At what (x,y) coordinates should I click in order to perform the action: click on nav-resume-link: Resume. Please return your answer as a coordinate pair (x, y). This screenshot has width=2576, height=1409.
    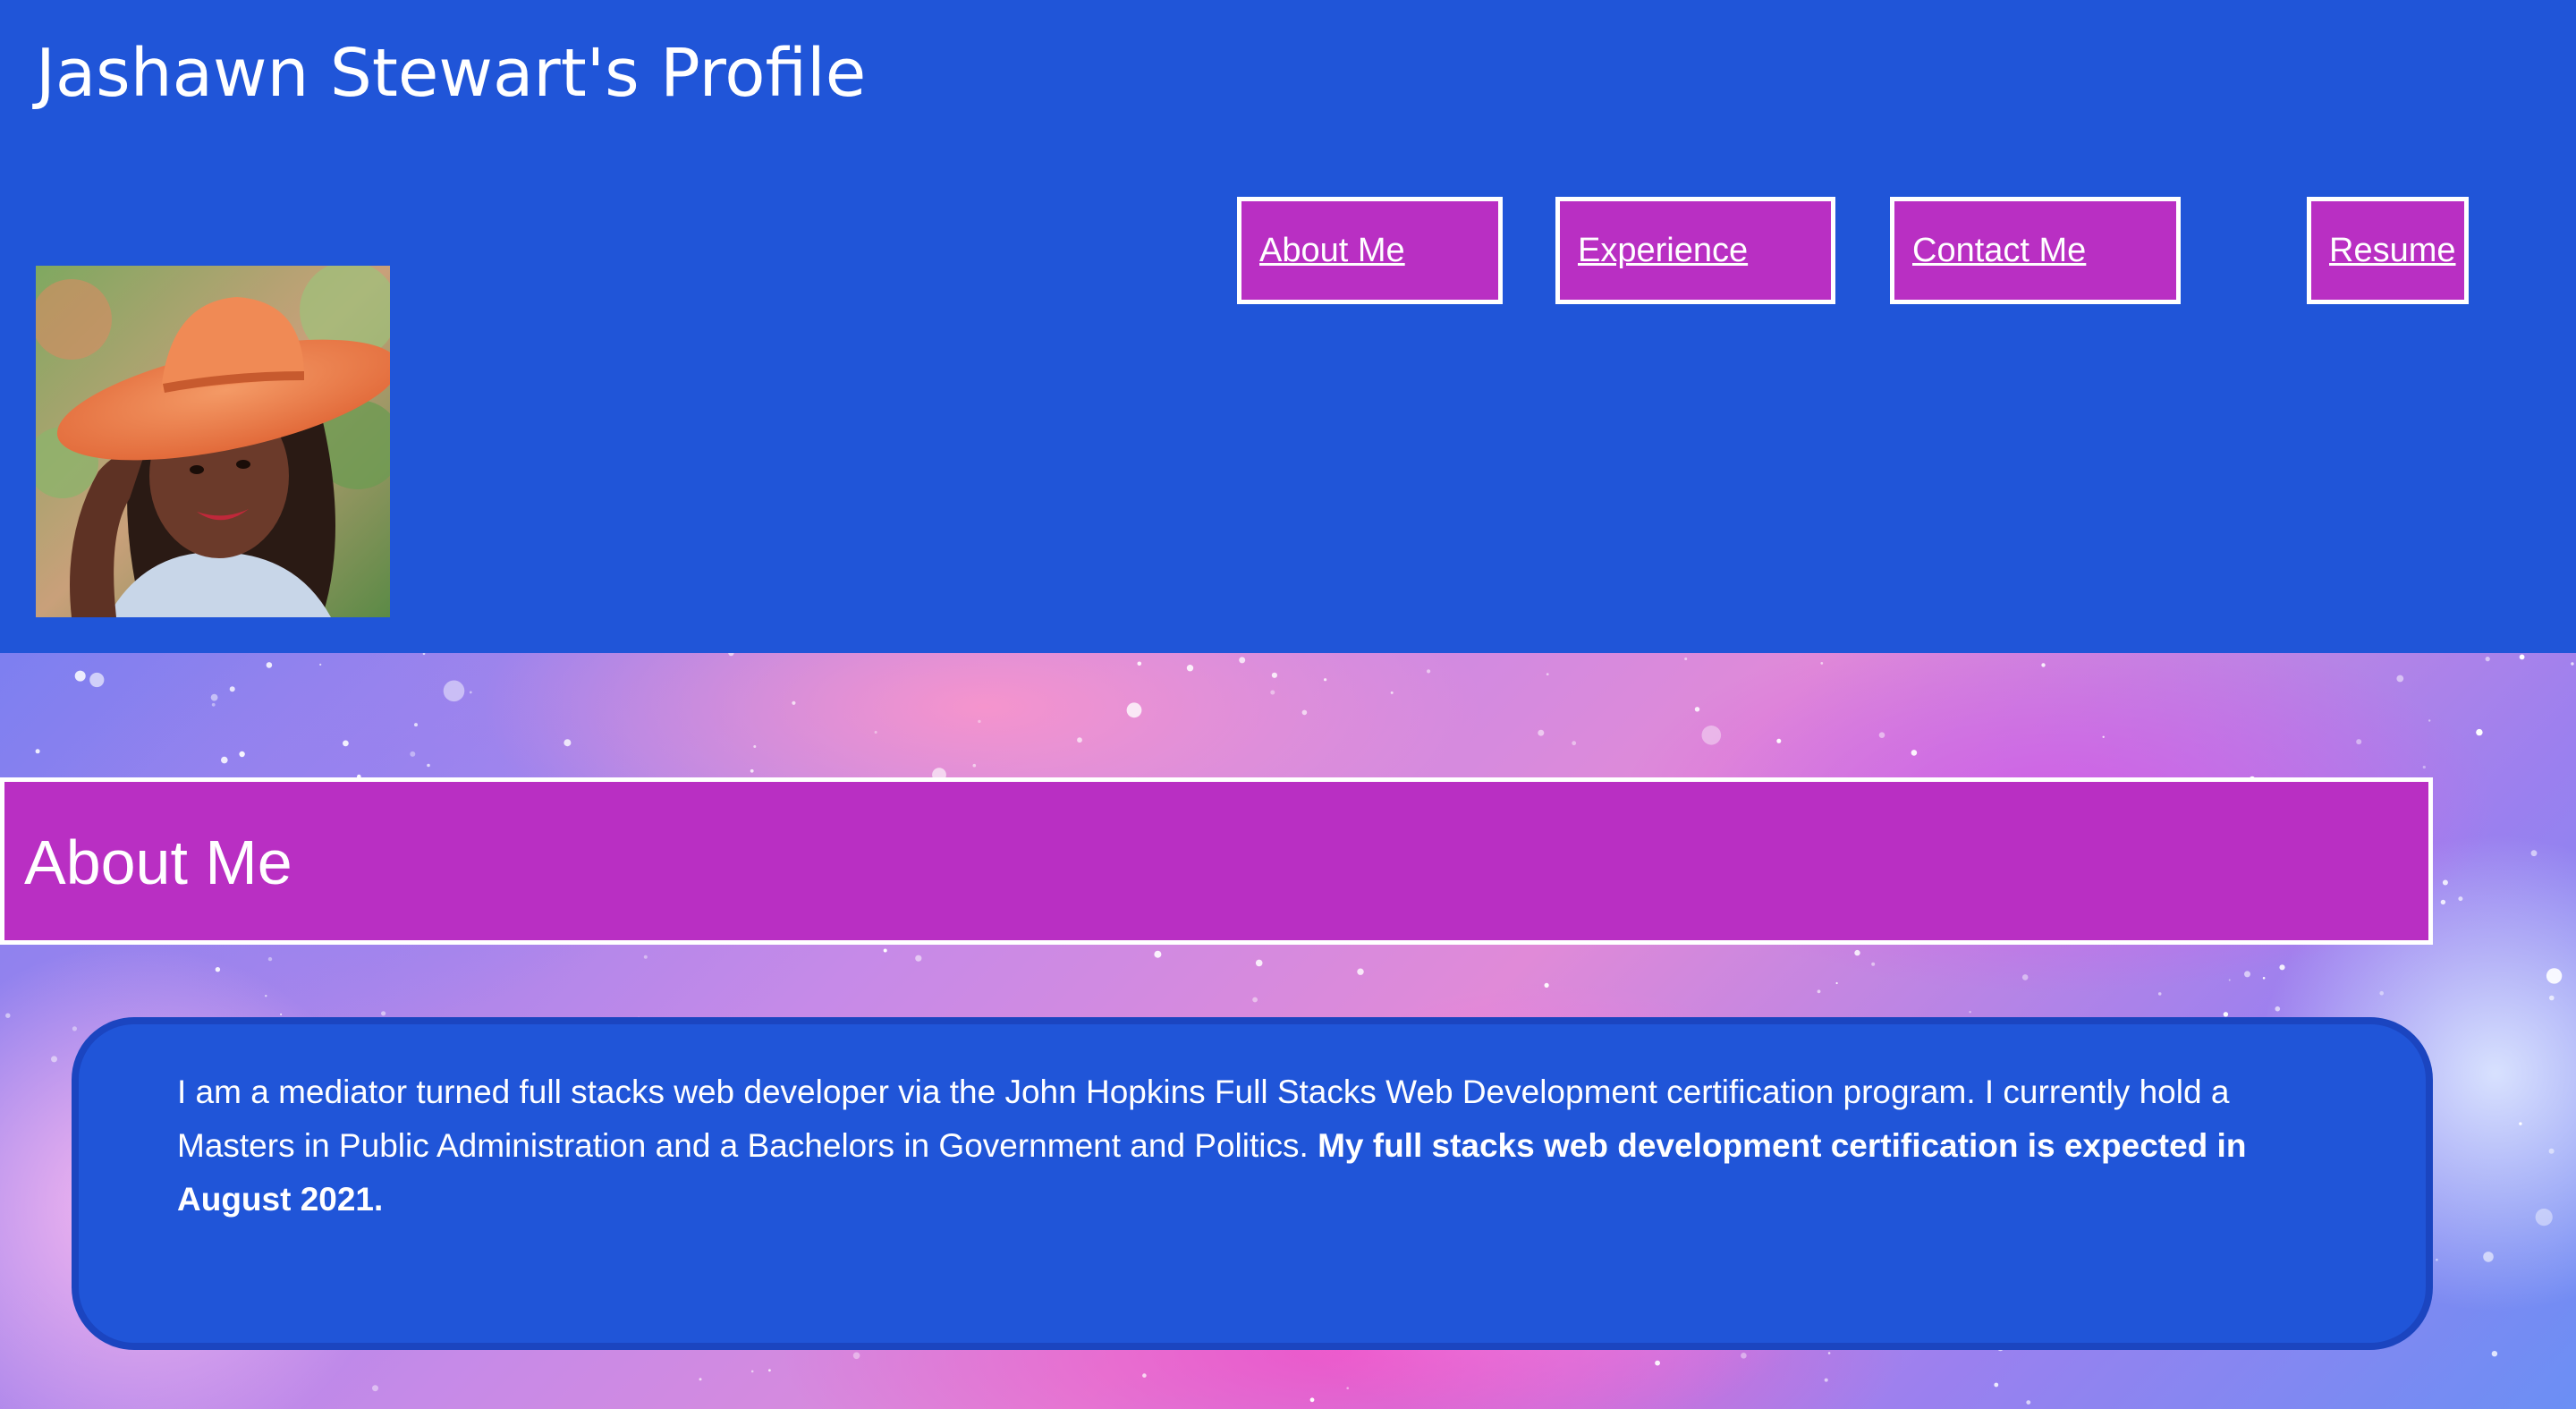
    Looking at the image, I should click on (2383, 251).